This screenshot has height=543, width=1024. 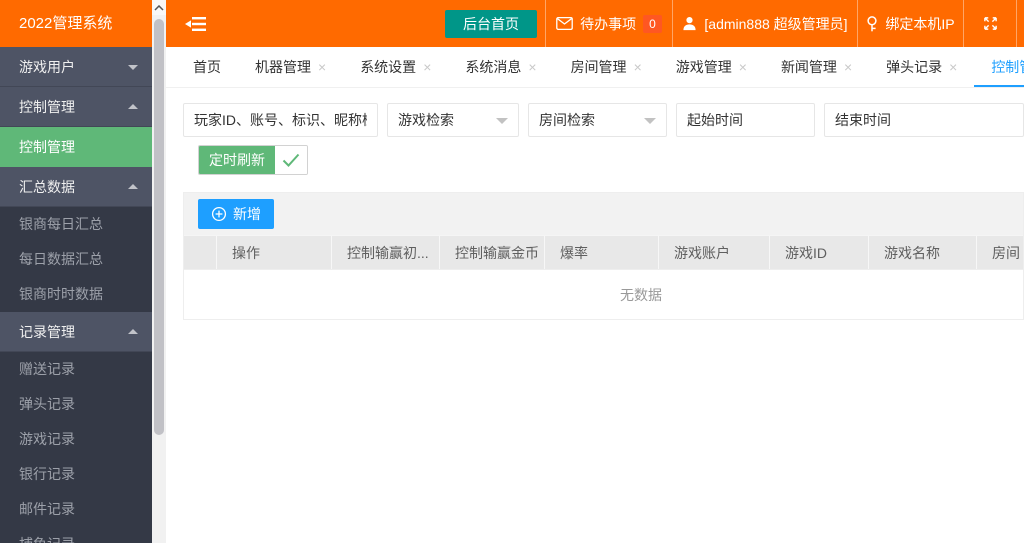 What do you see at coordinates (872, 23) in the screenshot?
I see `pin-icon` at bounding box center [872, 23].